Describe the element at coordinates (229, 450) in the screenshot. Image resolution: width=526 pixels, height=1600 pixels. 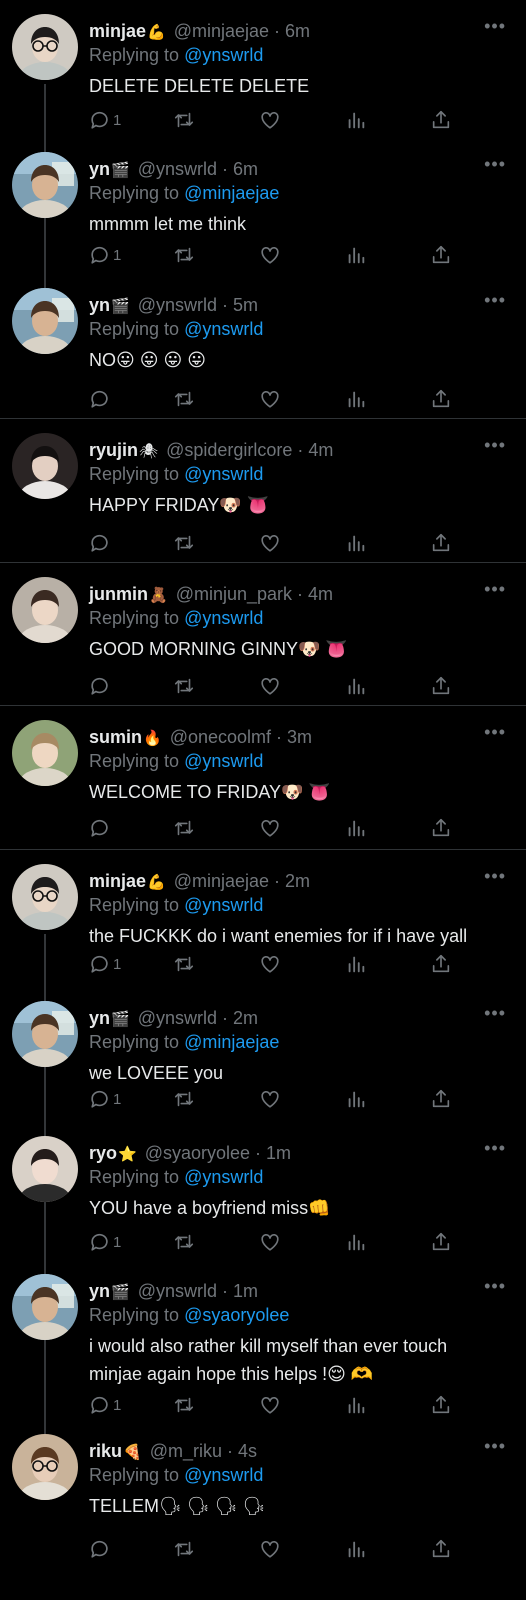
I see `user-handle: @spidergirlcore` at that location.